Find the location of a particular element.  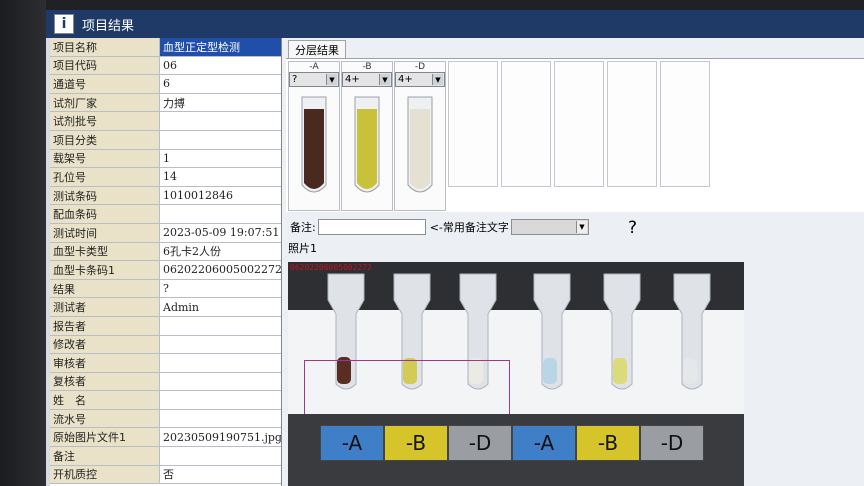

property-row: 载架号 1 is located at coordinates (165, 159).